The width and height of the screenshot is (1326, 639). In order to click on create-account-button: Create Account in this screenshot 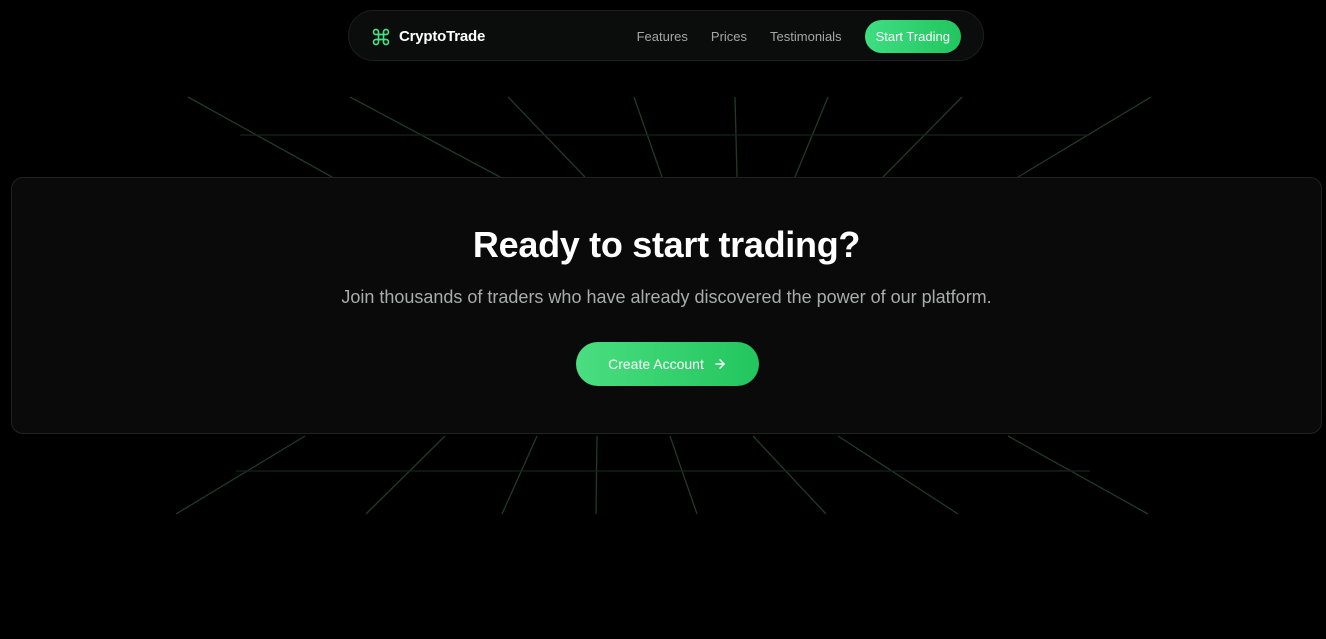, I will do `click(667, 364)`.